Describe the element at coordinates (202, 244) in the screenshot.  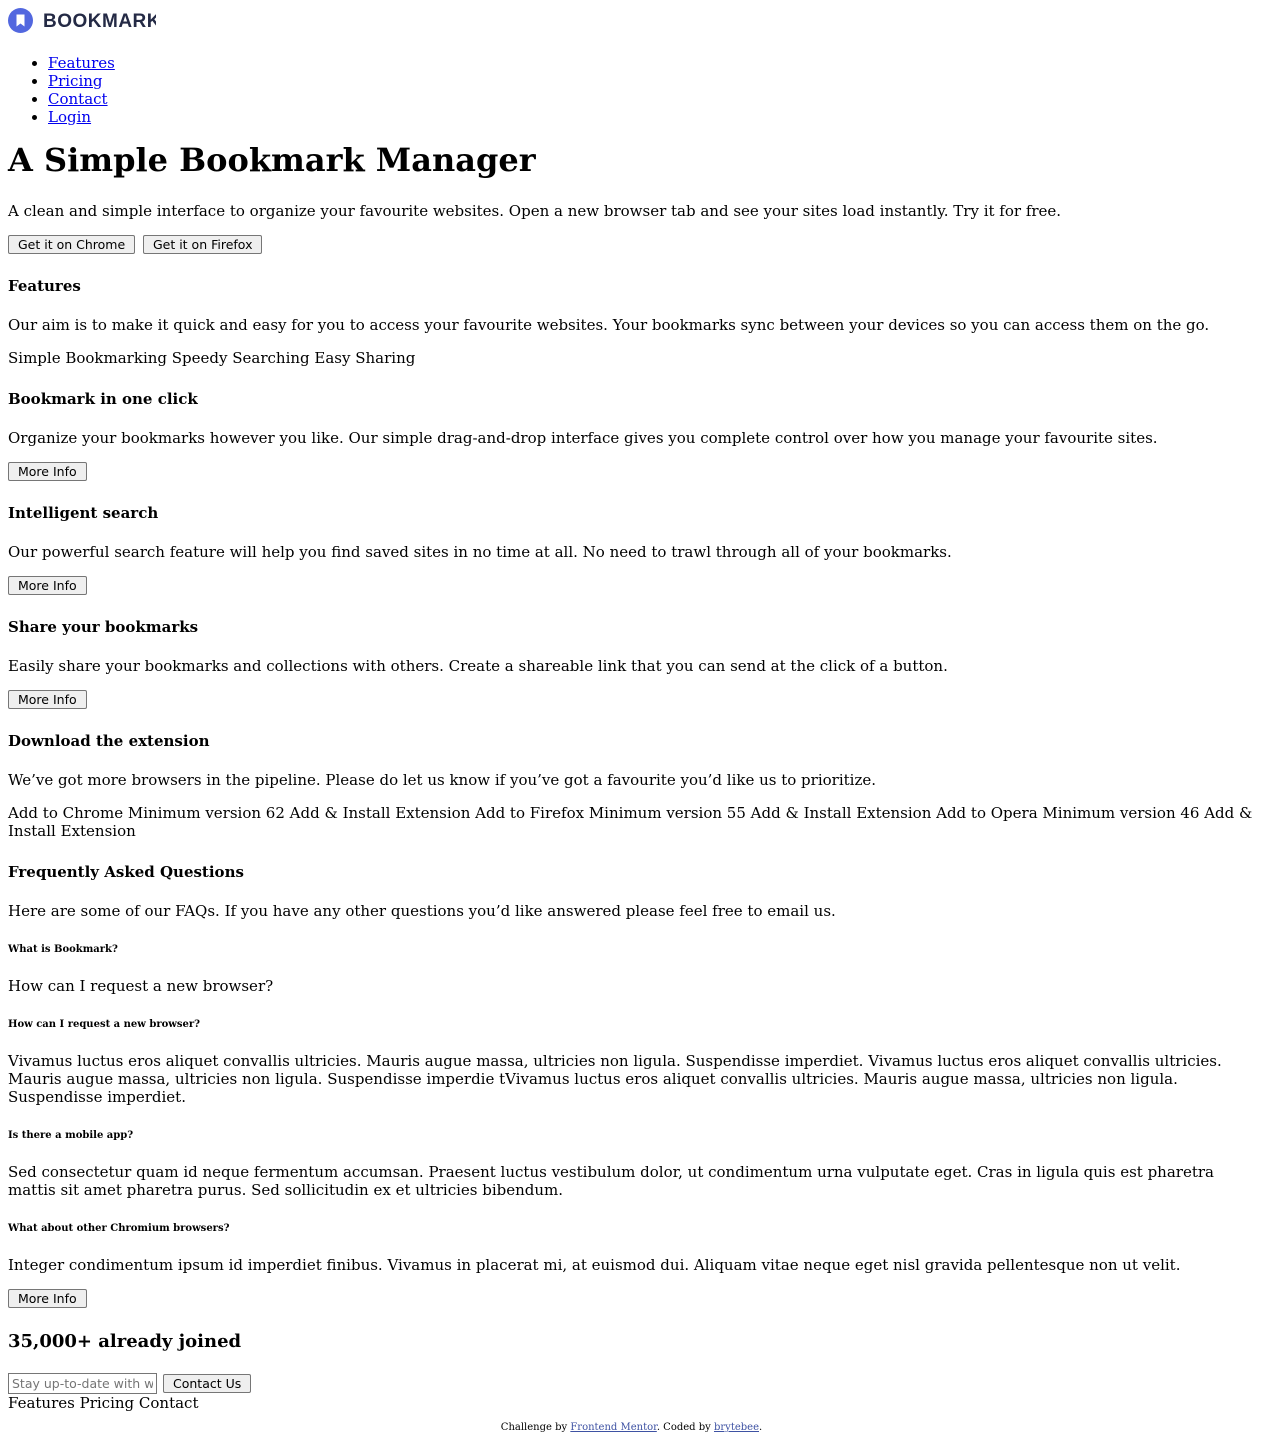
I see `firefox-button: Get it on Firefox` at that location.